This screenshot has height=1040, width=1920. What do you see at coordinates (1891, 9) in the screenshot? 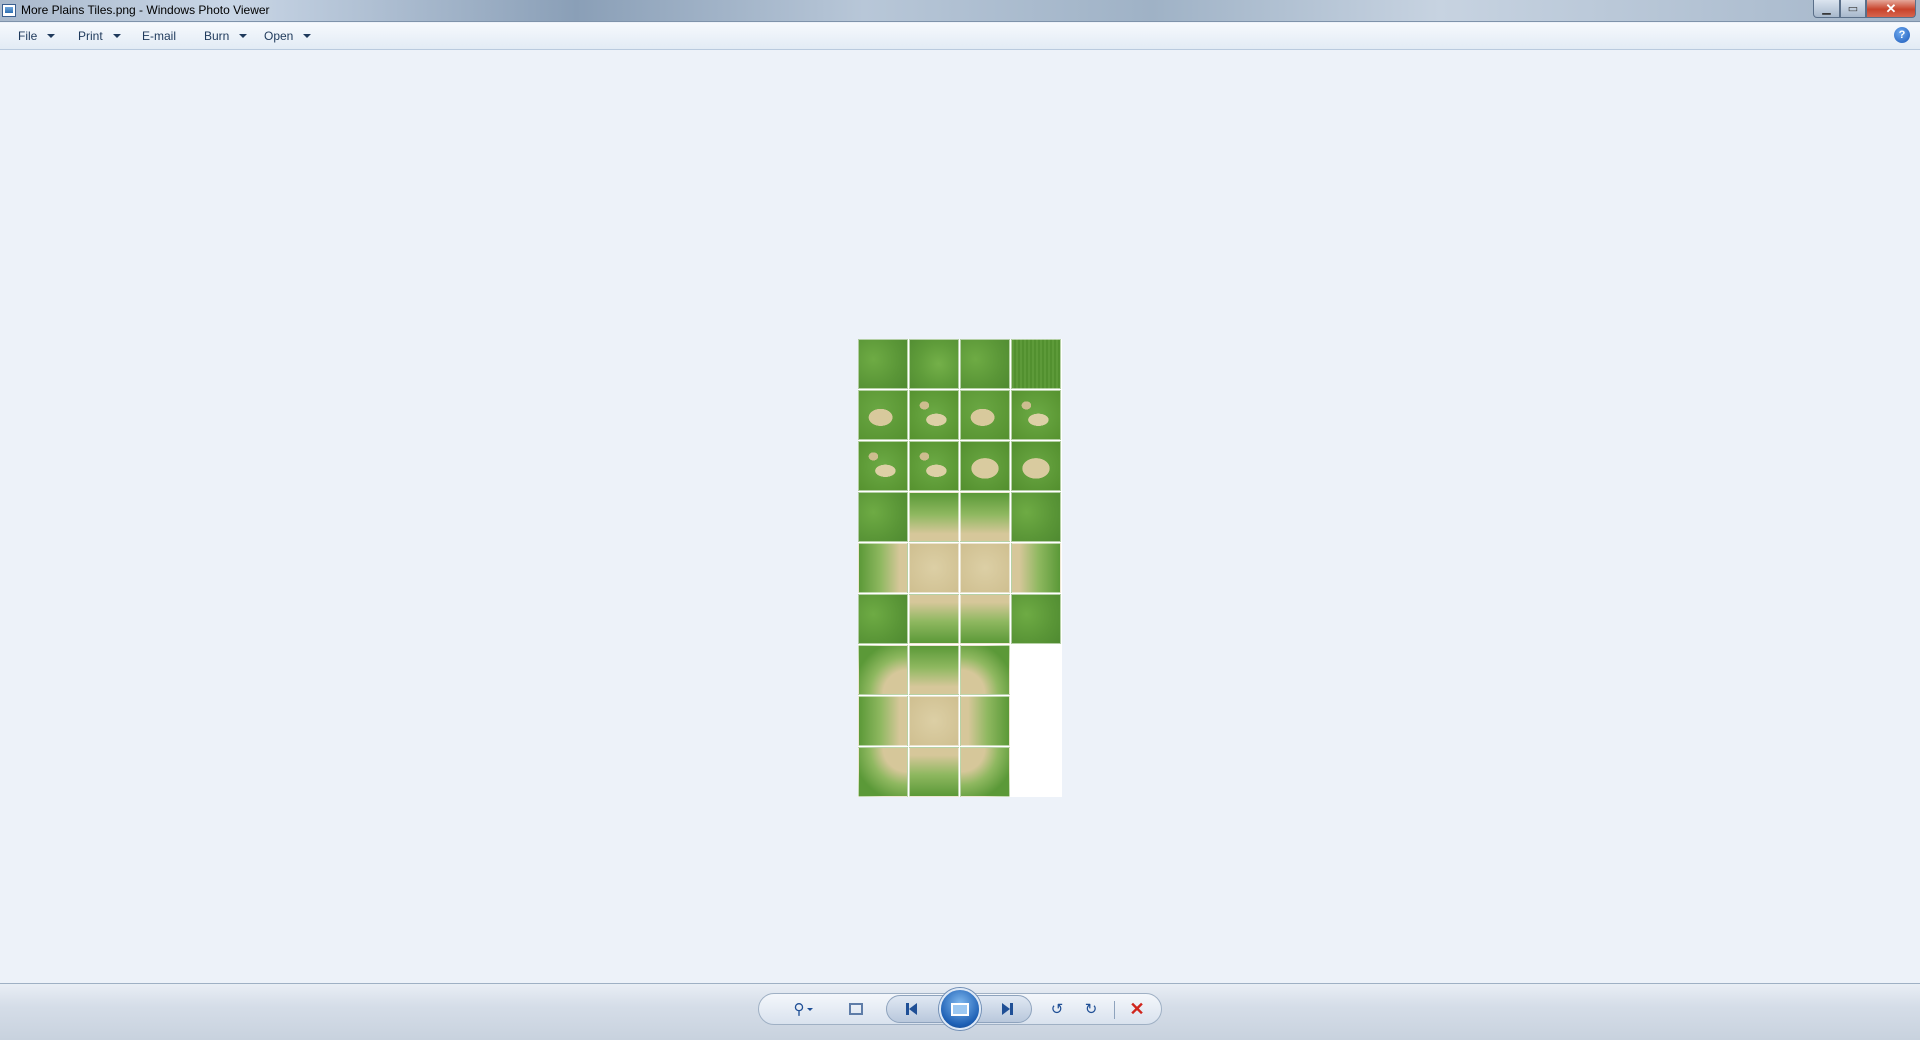
I see `close-button: ✕` at bounding box center [1891, 9].